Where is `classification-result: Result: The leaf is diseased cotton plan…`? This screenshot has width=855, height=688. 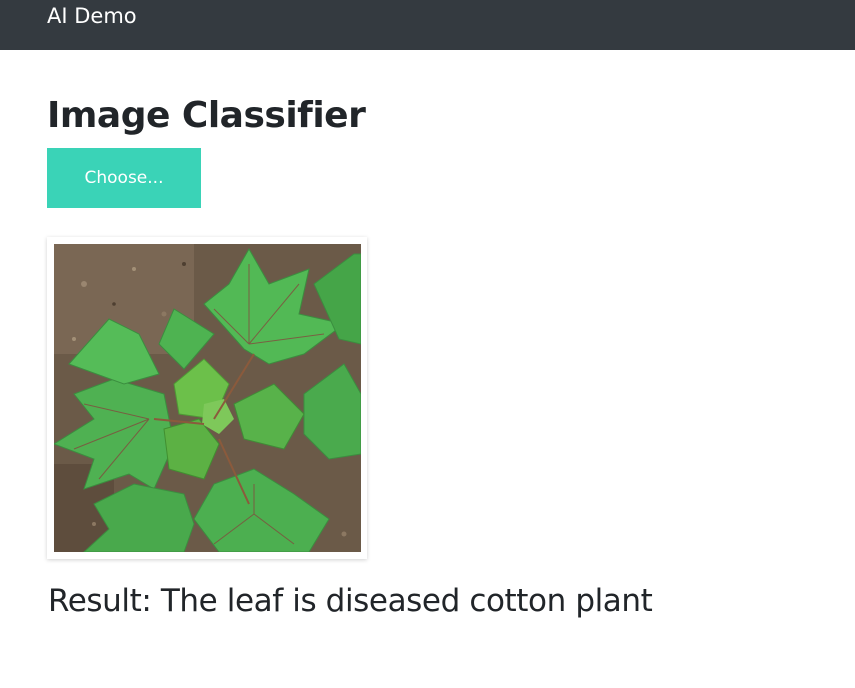
classification-result: Result: The leaf is diseased cotton plan… is located at coordinates (350, 601).